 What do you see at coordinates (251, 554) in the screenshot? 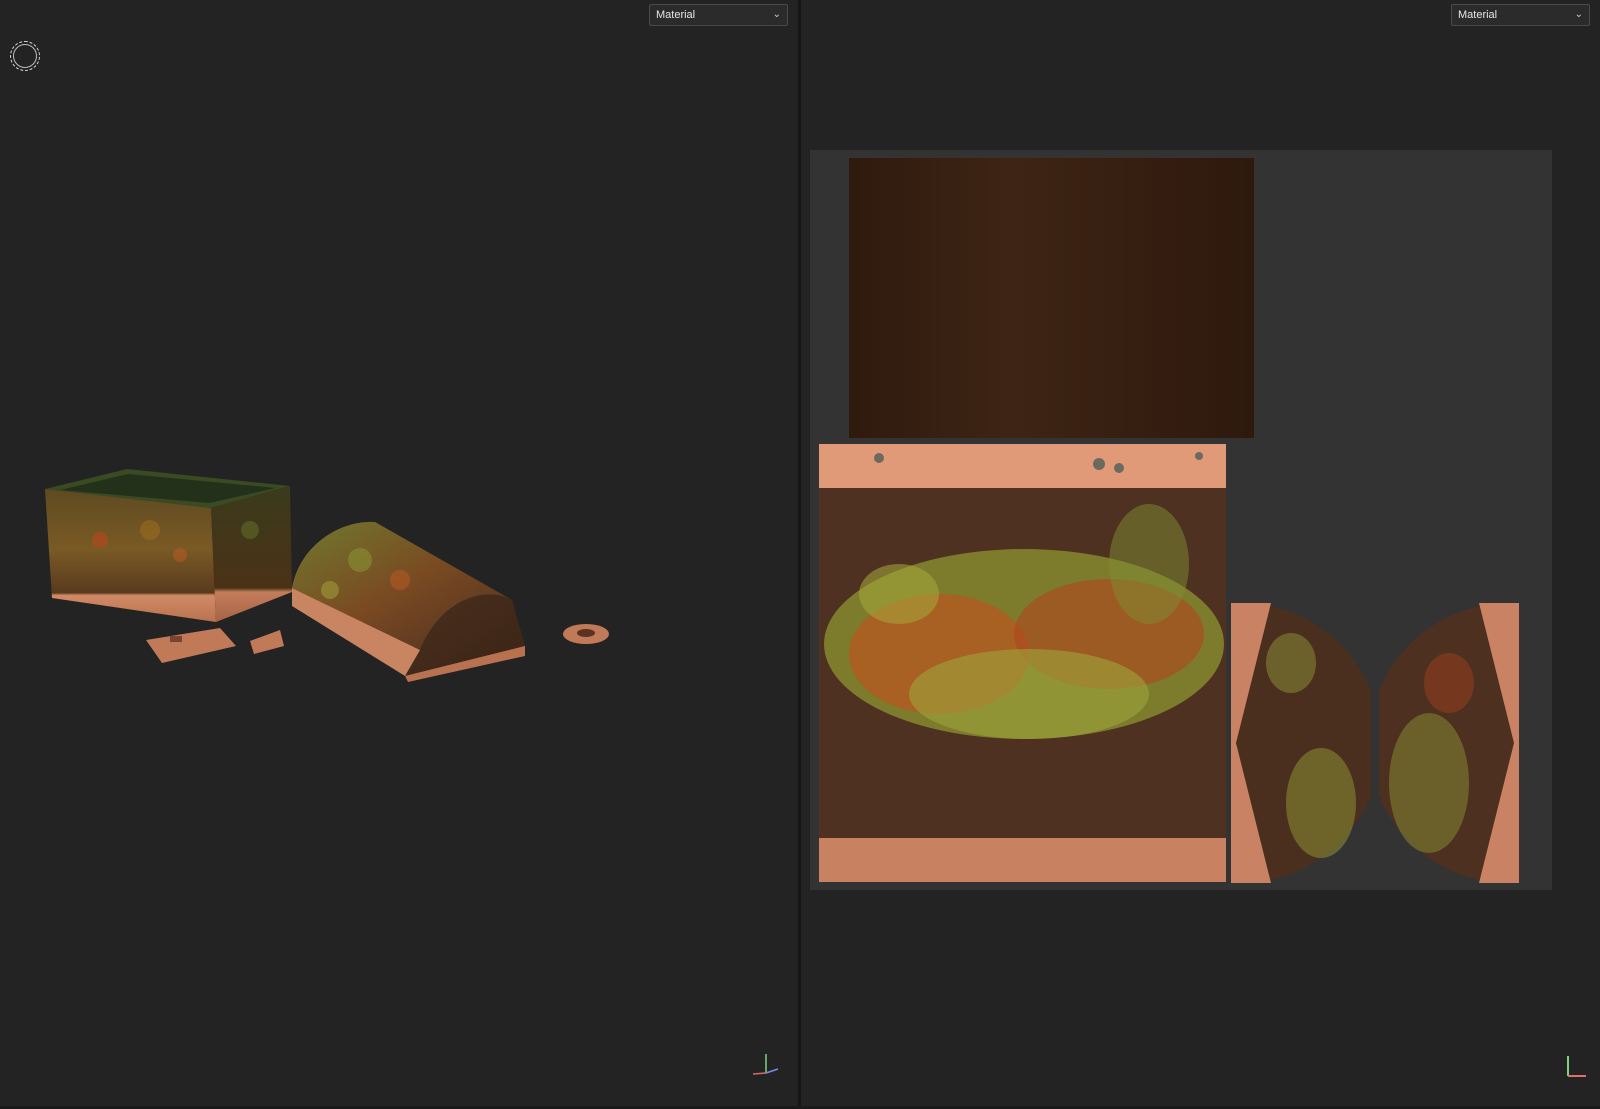
I see `chest-box-side` at bounding box center [251, 554].